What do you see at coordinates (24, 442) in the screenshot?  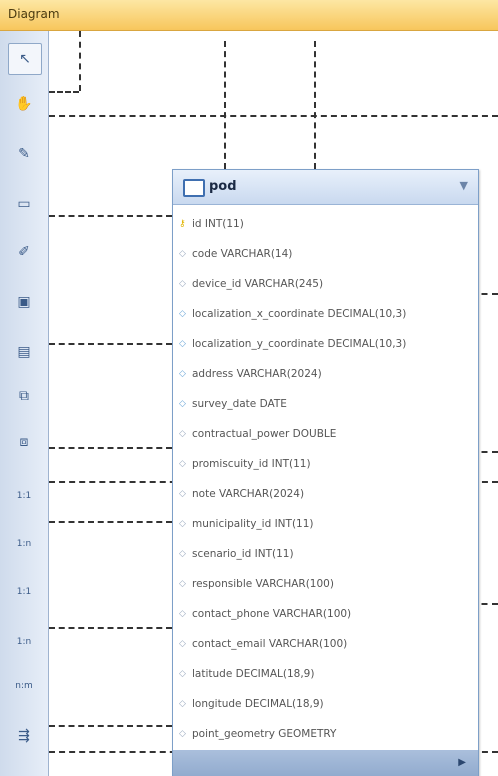 I see `routine-icon: ⧈` at bounding box center [24, 442].